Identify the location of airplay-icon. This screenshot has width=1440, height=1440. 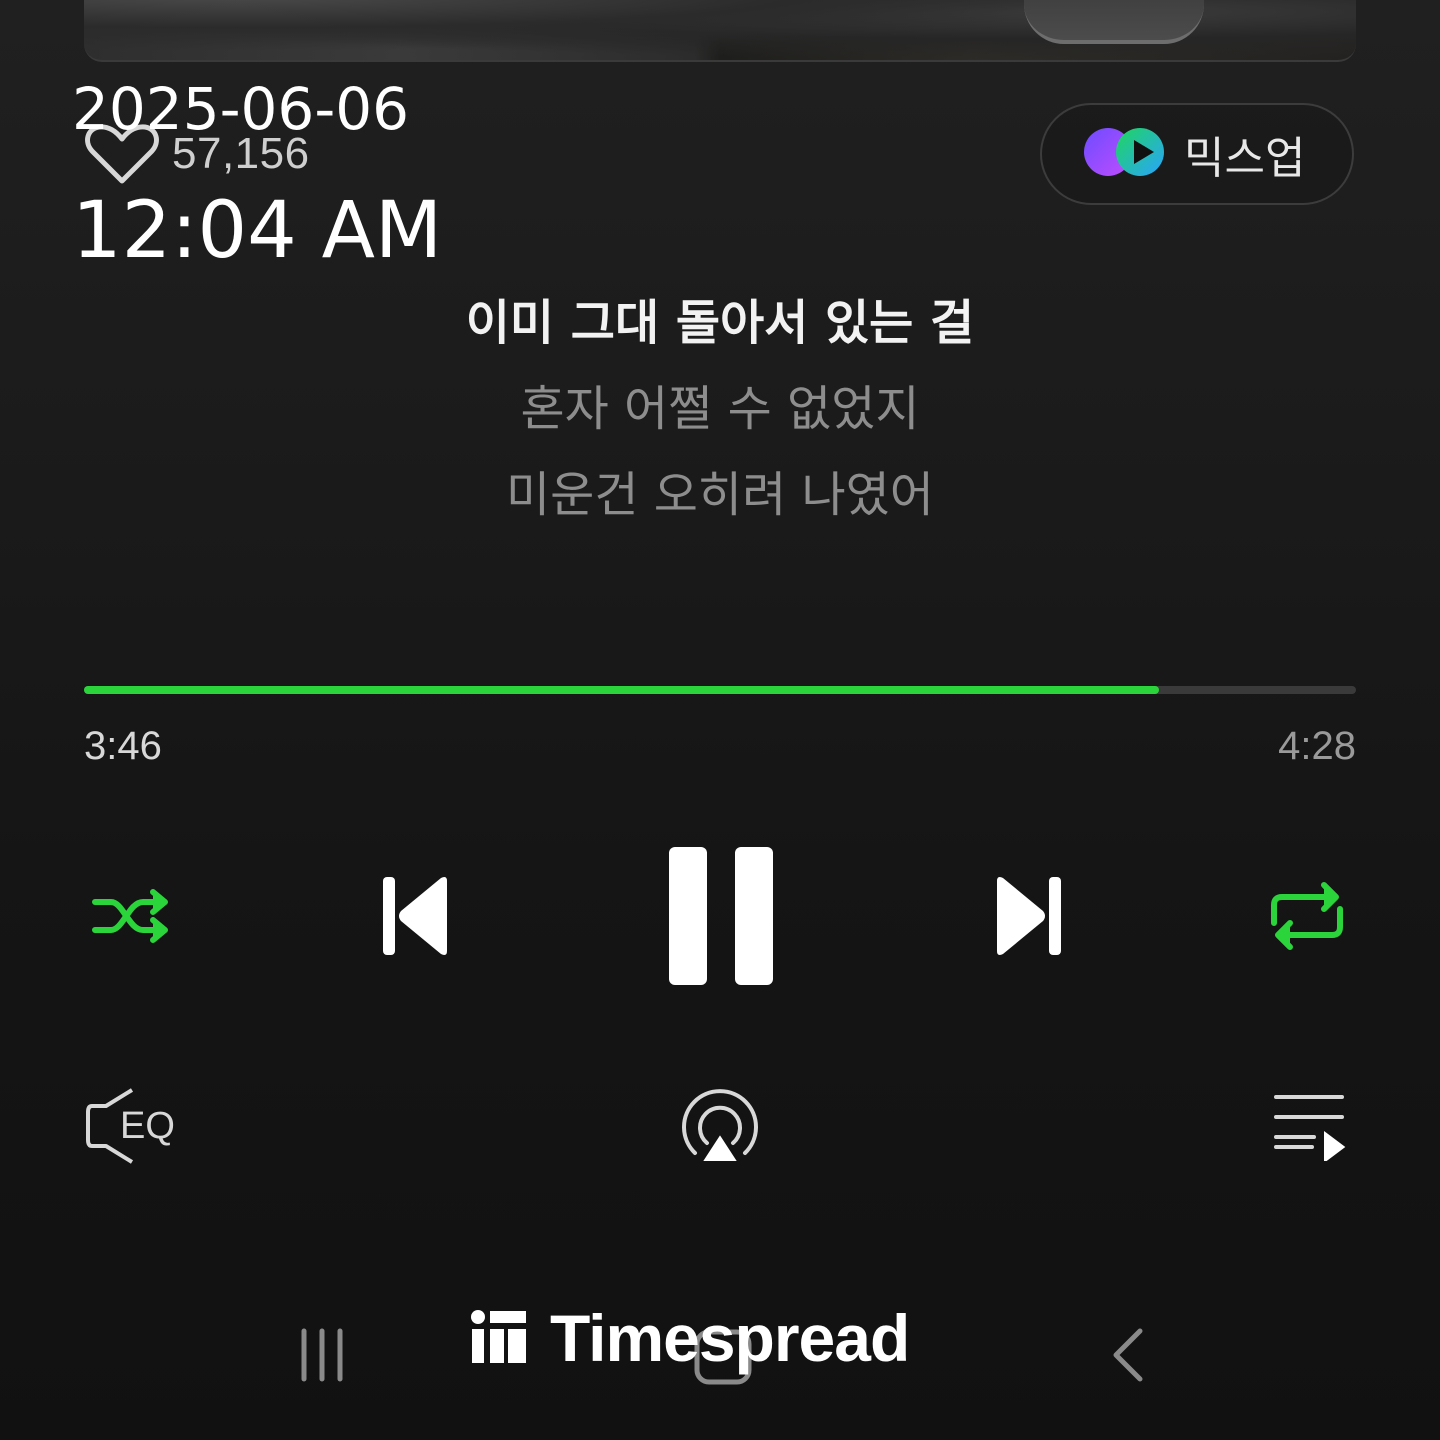
(720, 1124).